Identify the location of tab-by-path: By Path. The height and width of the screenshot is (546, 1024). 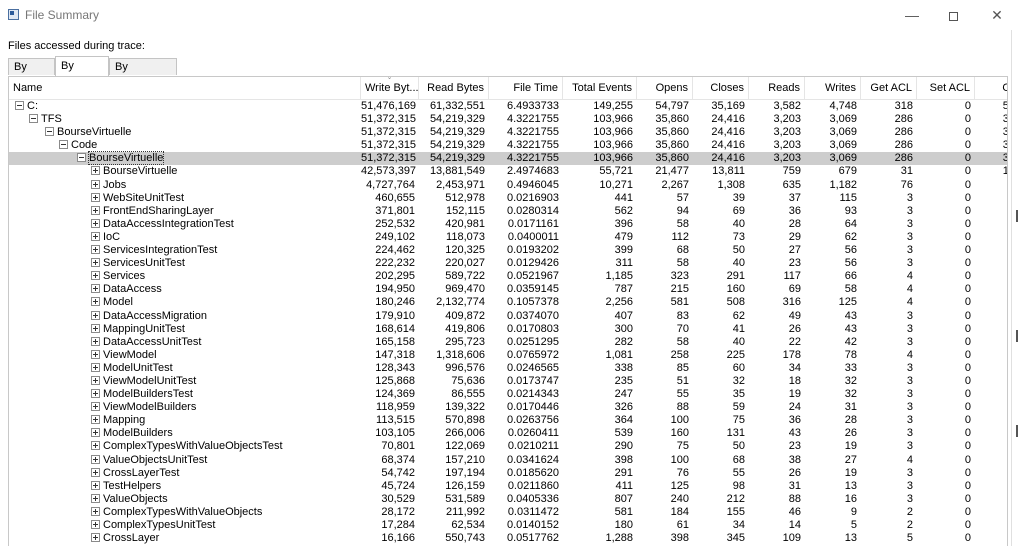
(31, 74).